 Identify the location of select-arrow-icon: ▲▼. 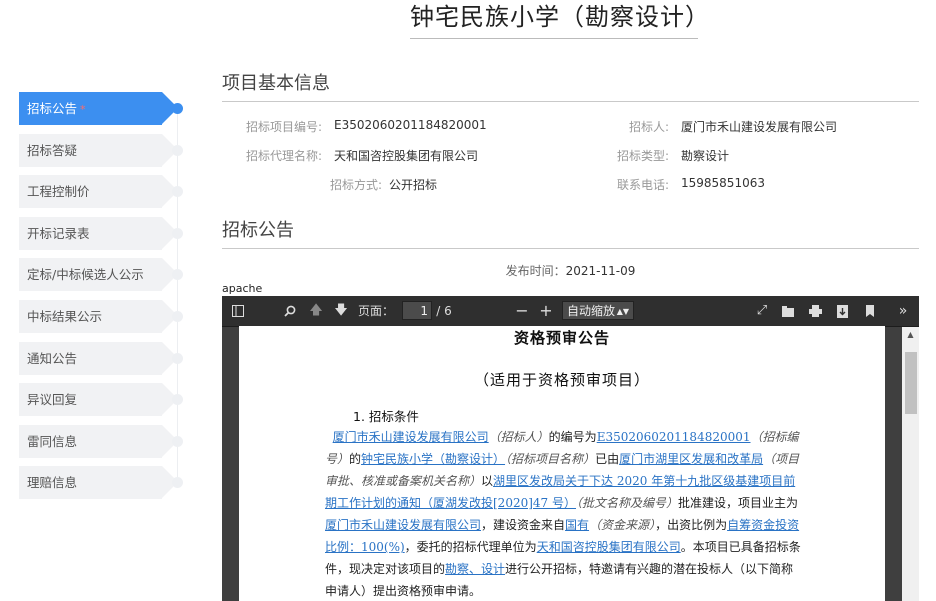
(622, 311).